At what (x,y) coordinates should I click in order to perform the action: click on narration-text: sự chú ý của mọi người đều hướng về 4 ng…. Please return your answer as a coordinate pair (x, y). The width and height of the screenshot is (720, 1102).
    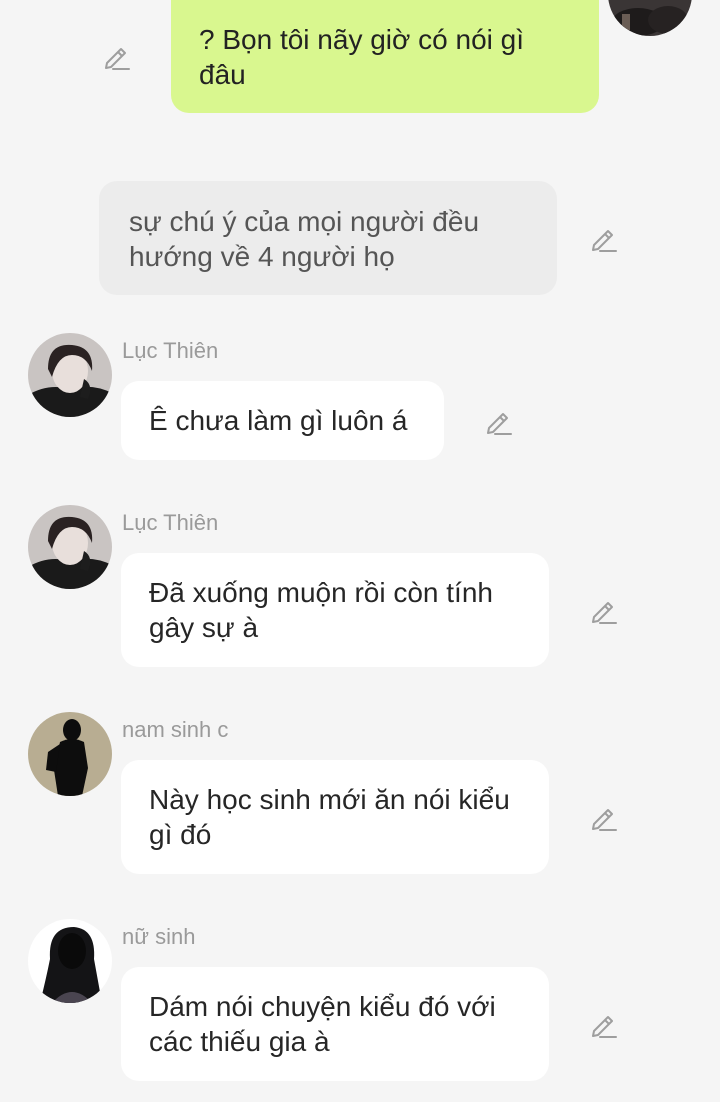
    Looking at the image, I should click on (304, 239).